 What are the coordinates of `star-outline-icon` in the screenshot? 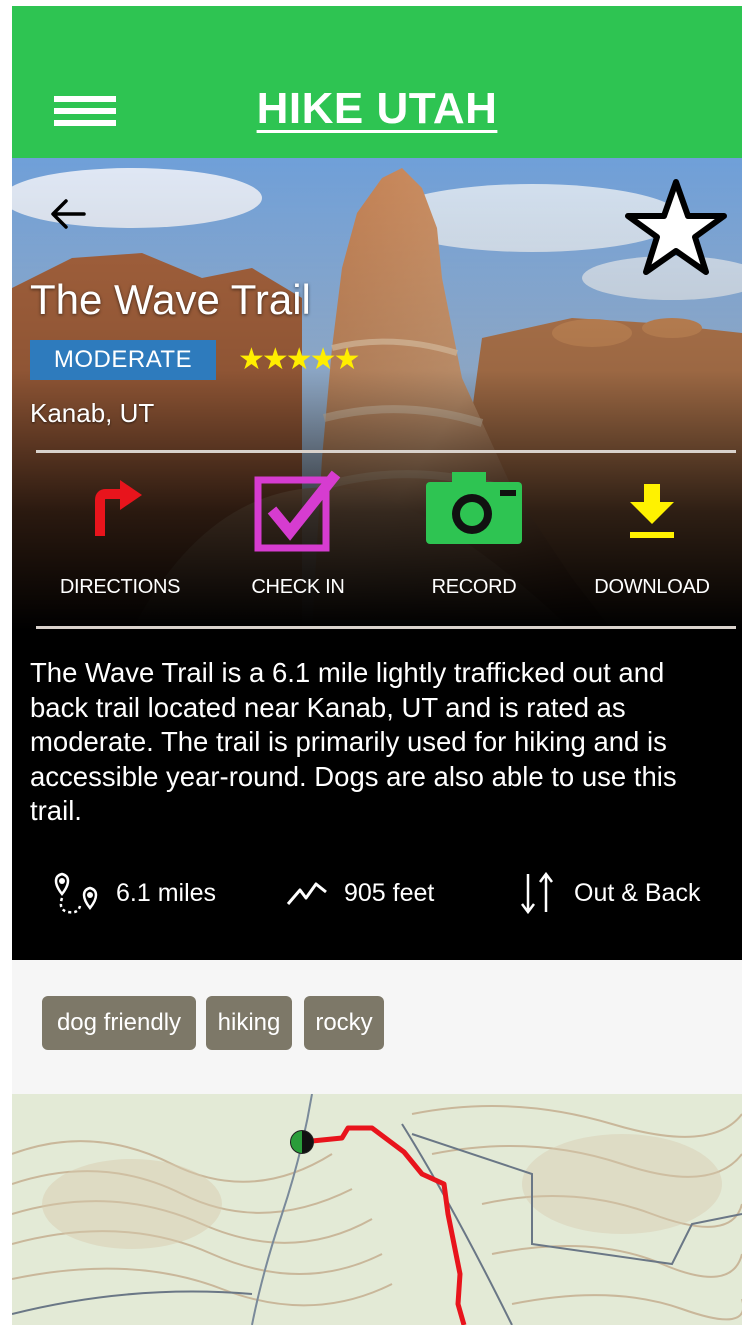 It's located at (676, 227).